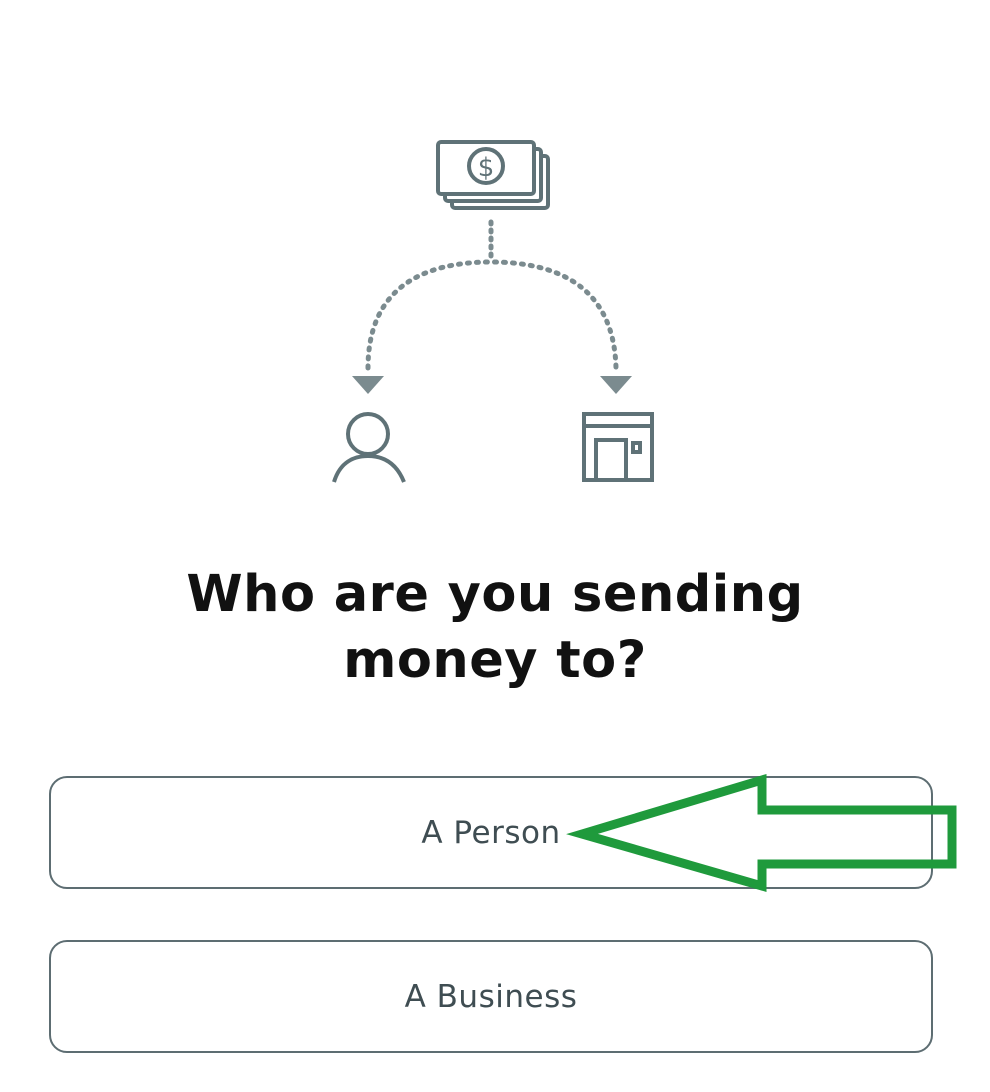  I want to click on a-person-button: A Person, so click(491, 832).